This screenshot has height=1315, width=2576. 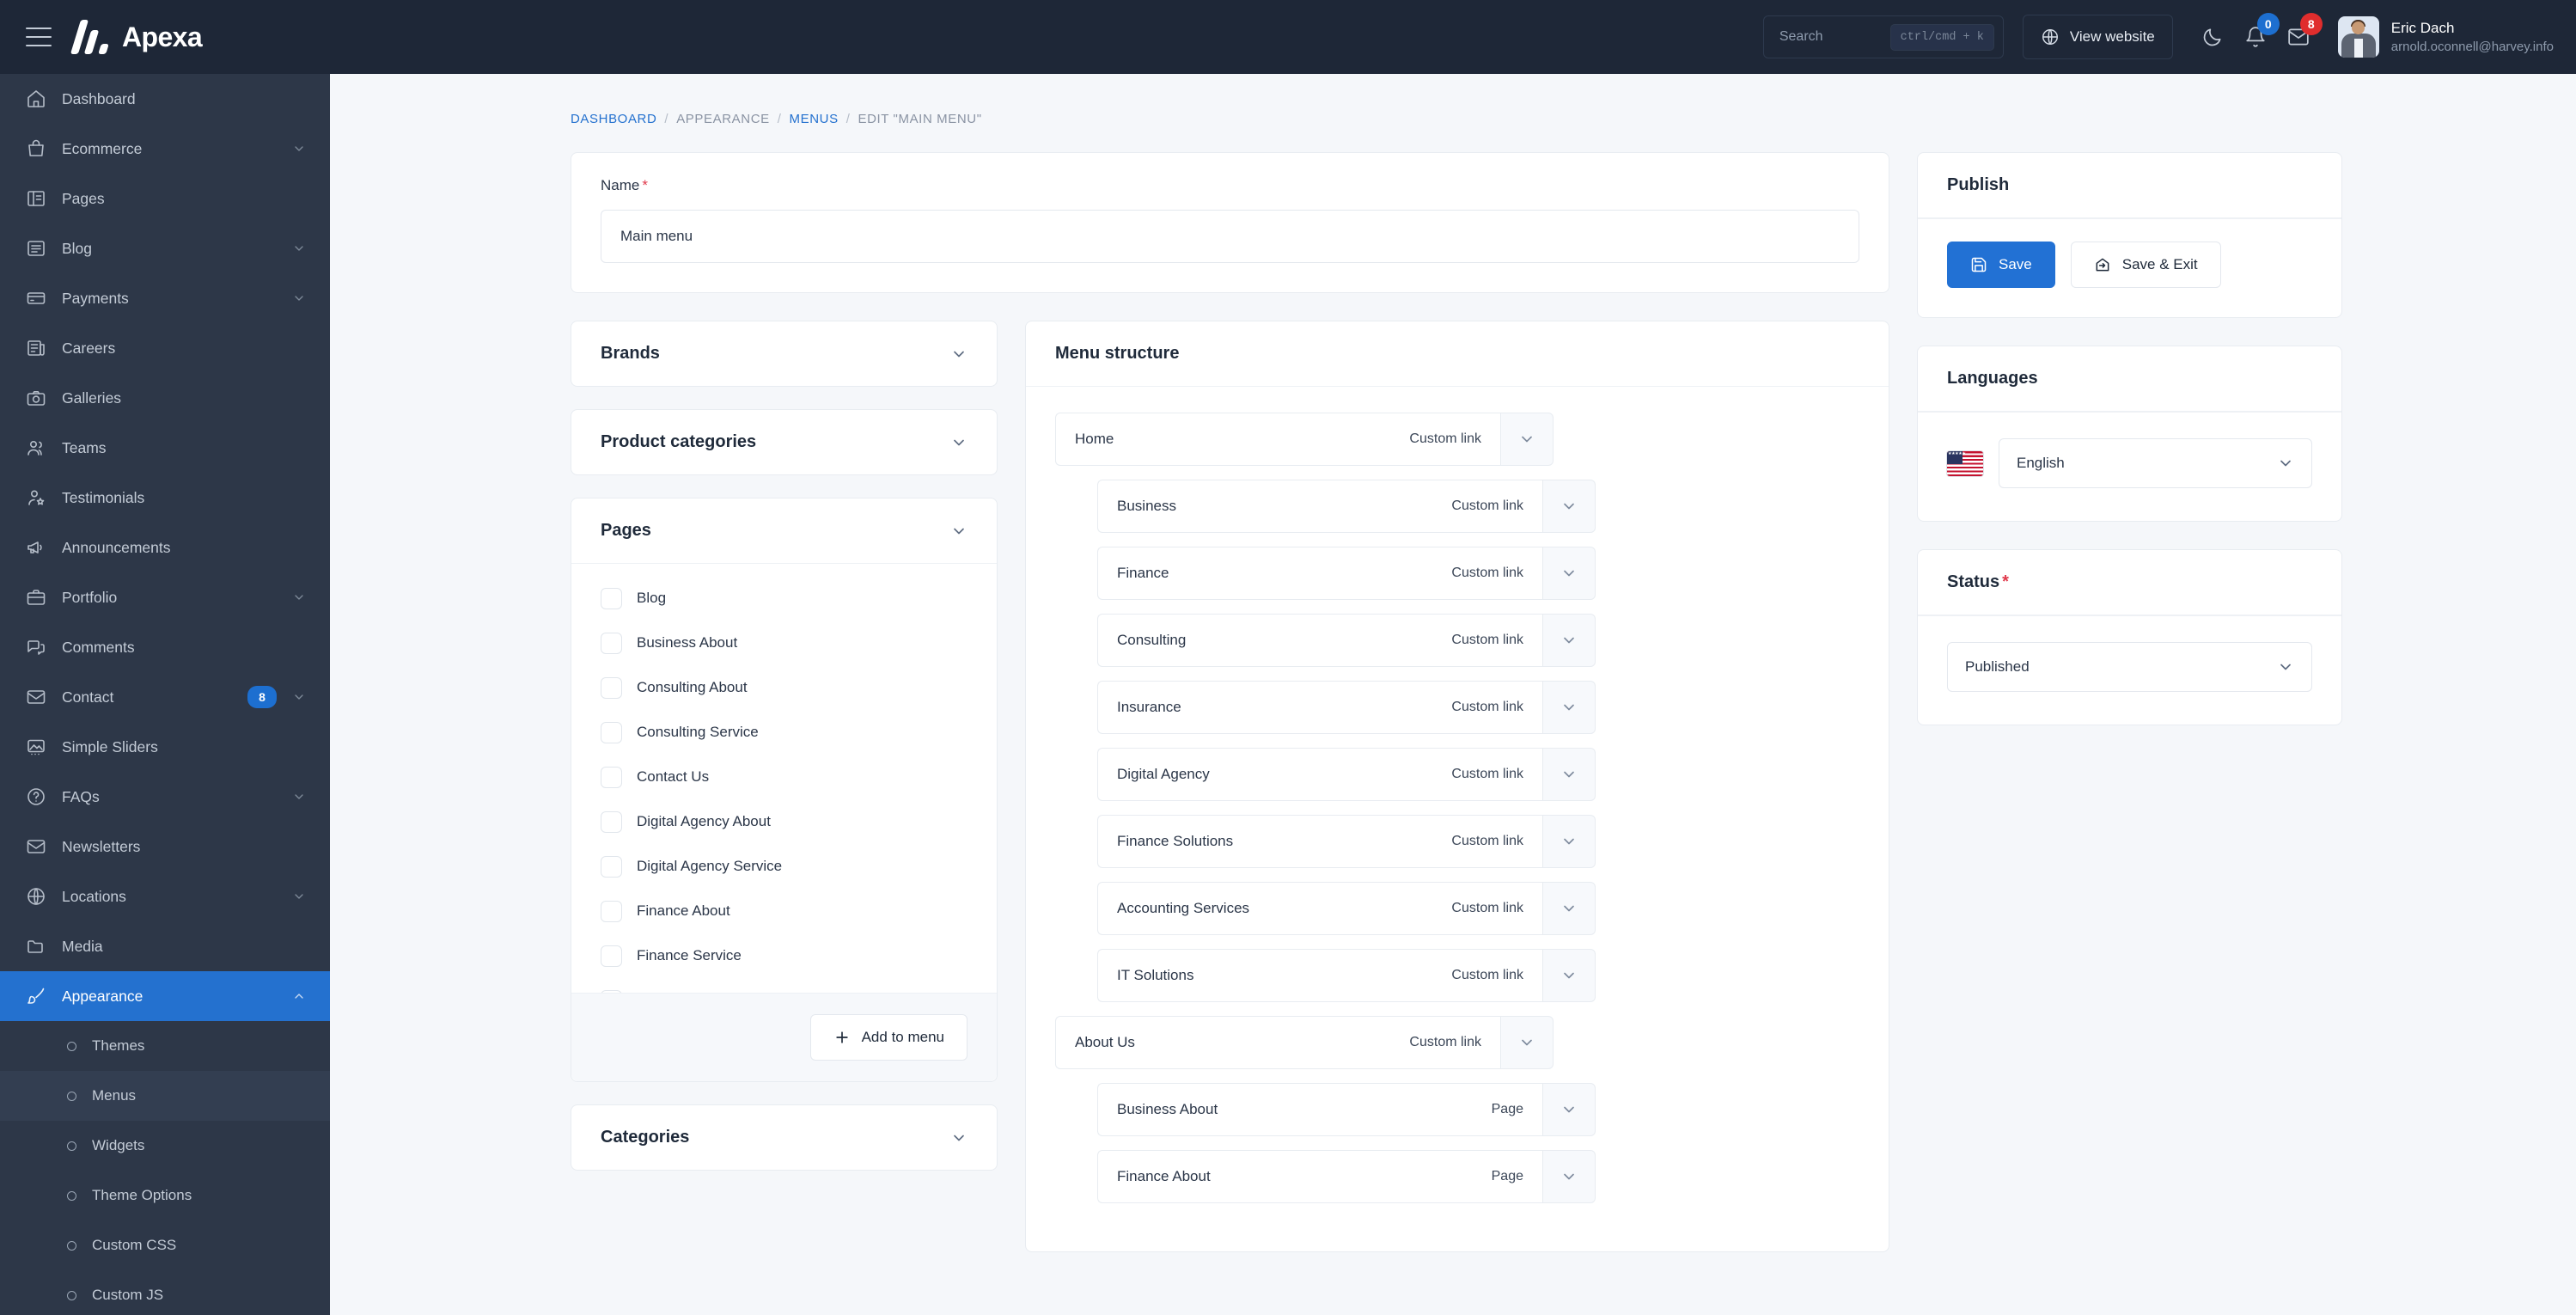 I want to click on menu-name-input, so click(x=1230, y=237).